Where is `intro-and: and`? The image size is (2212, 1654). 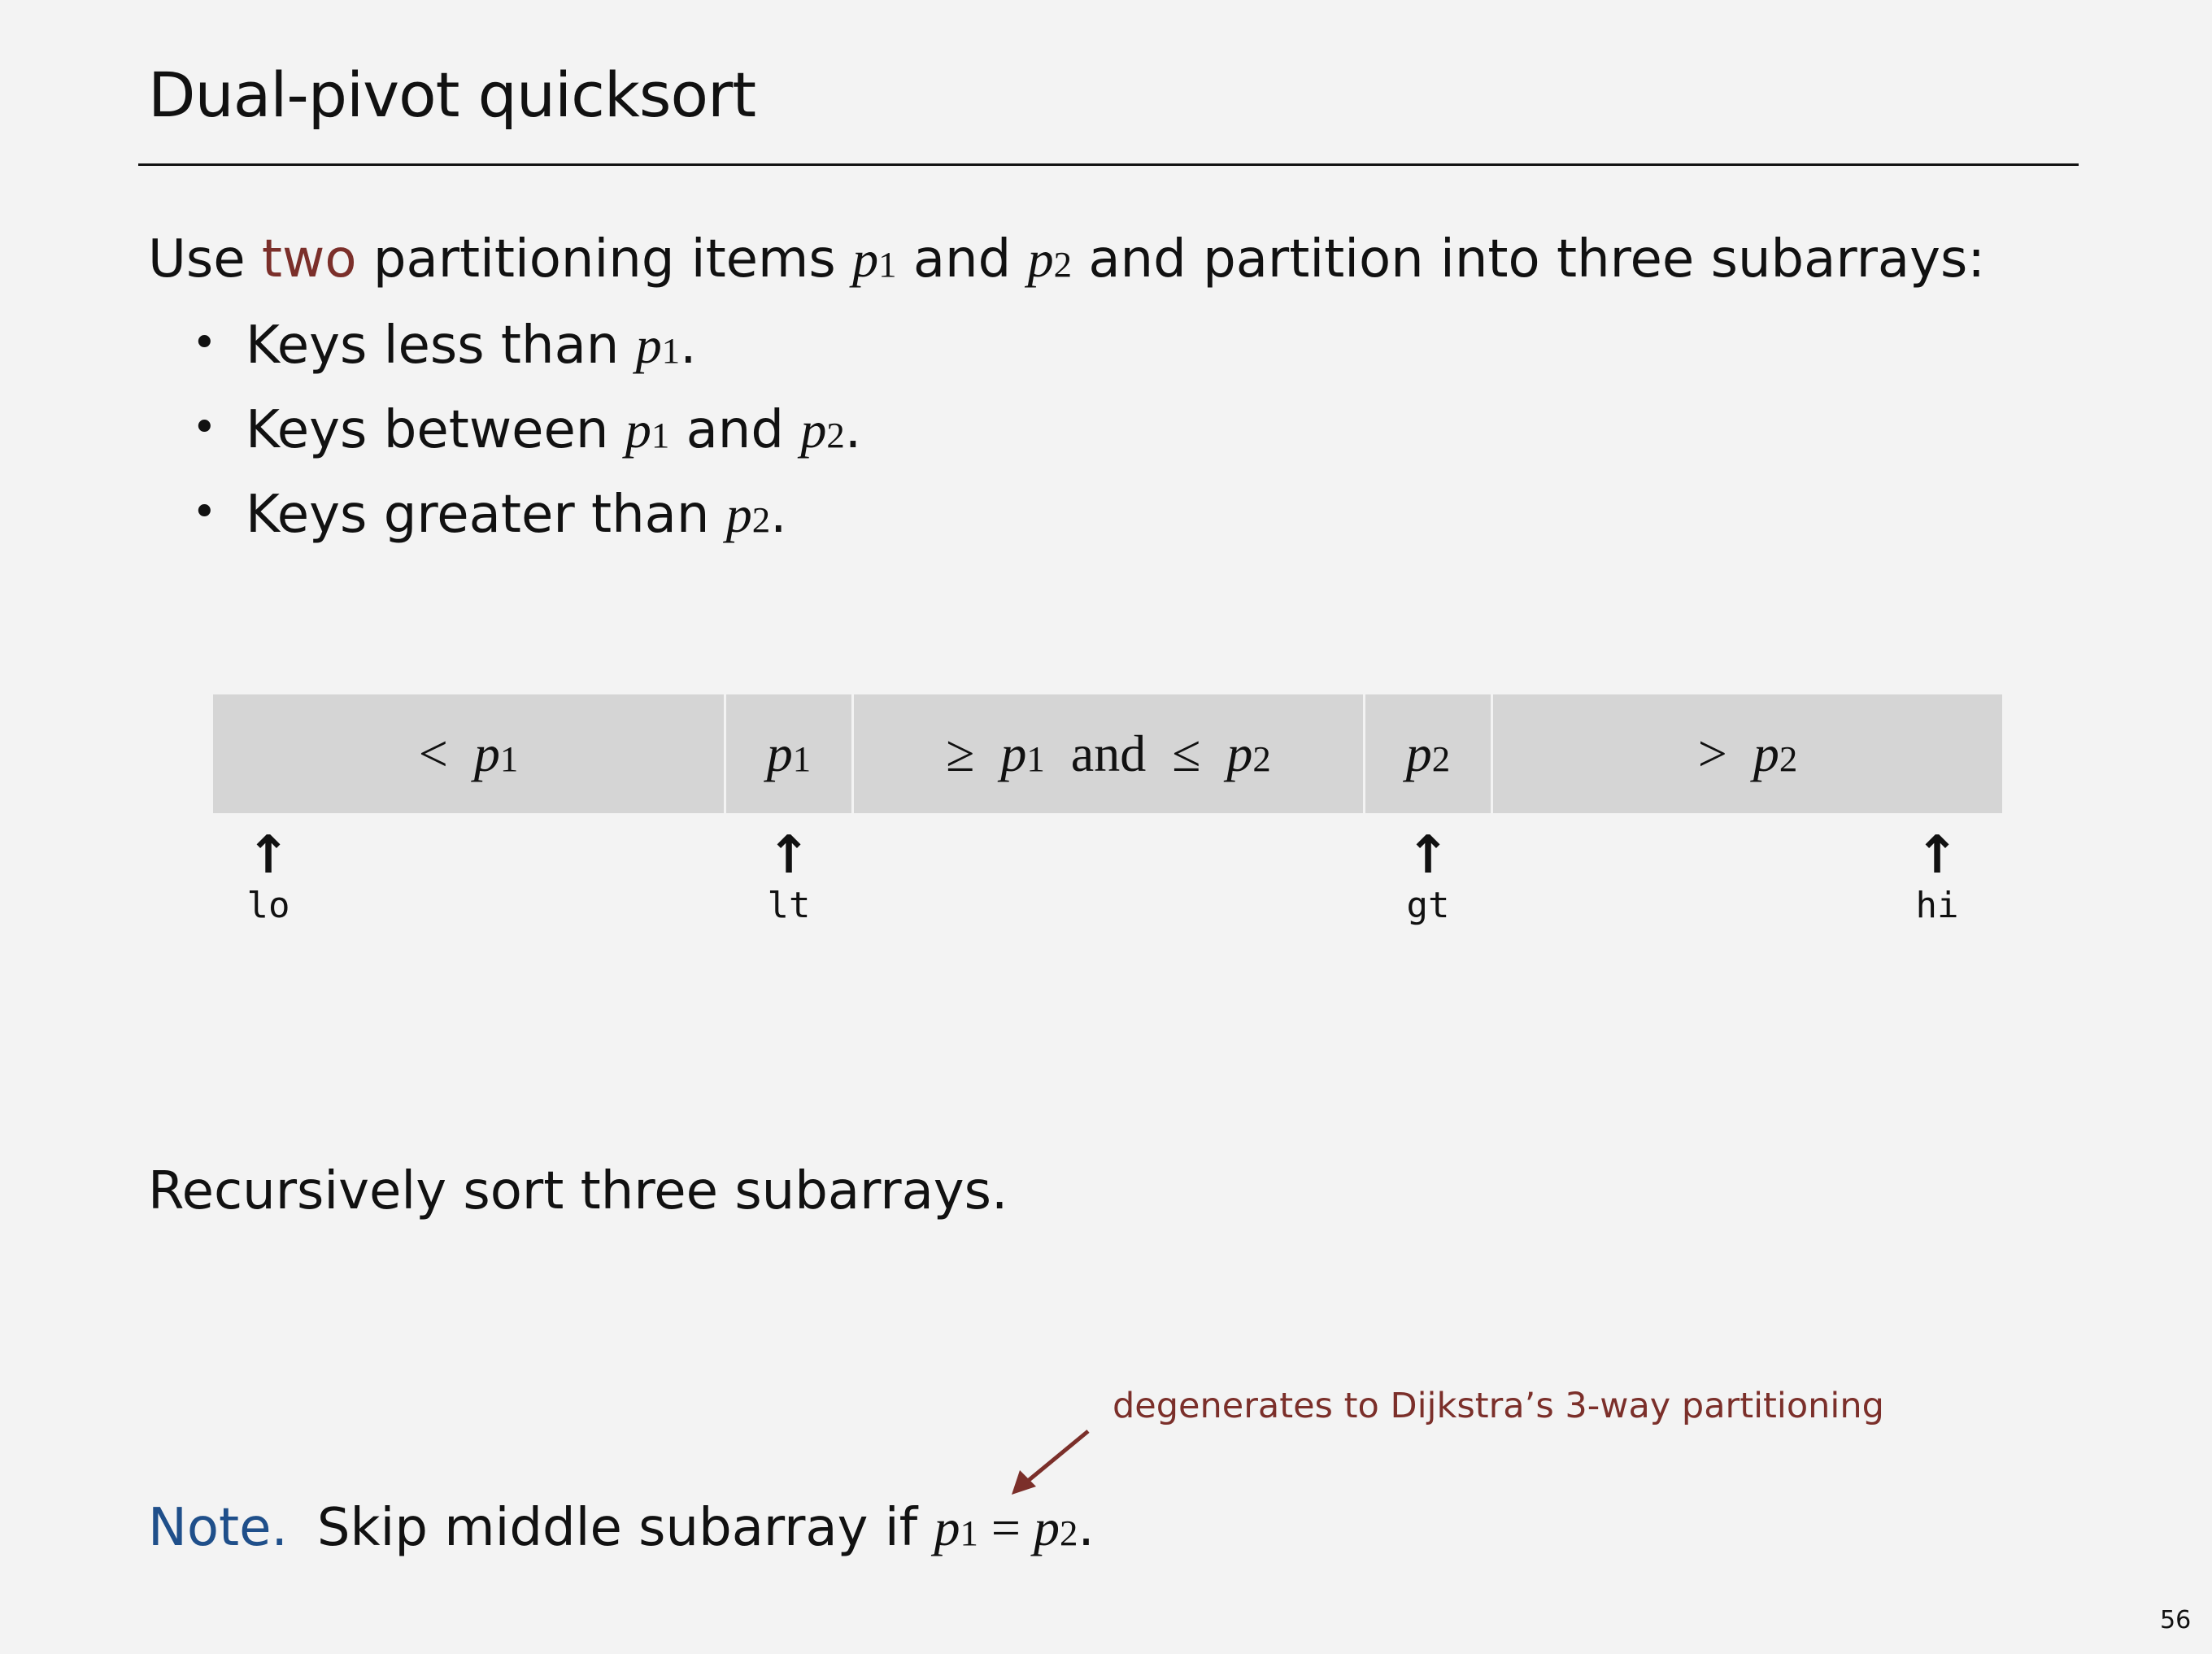
intro-and: and is located at coordinates (962, 259).